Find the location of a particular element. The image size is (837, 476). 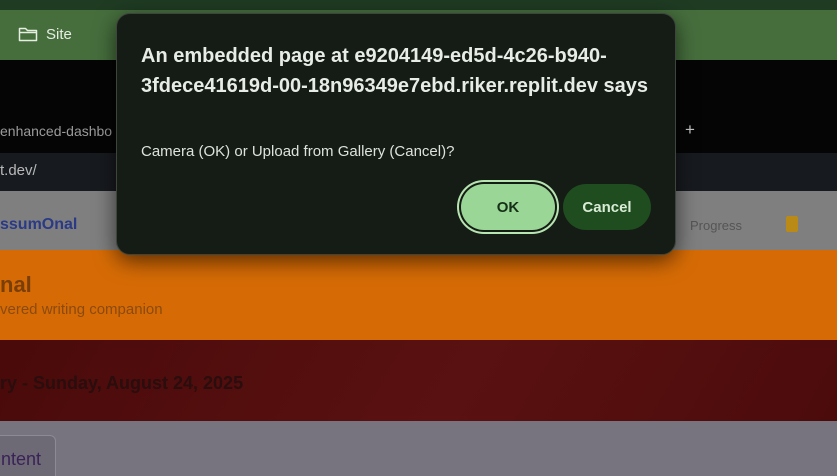

content-tab-label: ntent is located at coordinates (21, 459).